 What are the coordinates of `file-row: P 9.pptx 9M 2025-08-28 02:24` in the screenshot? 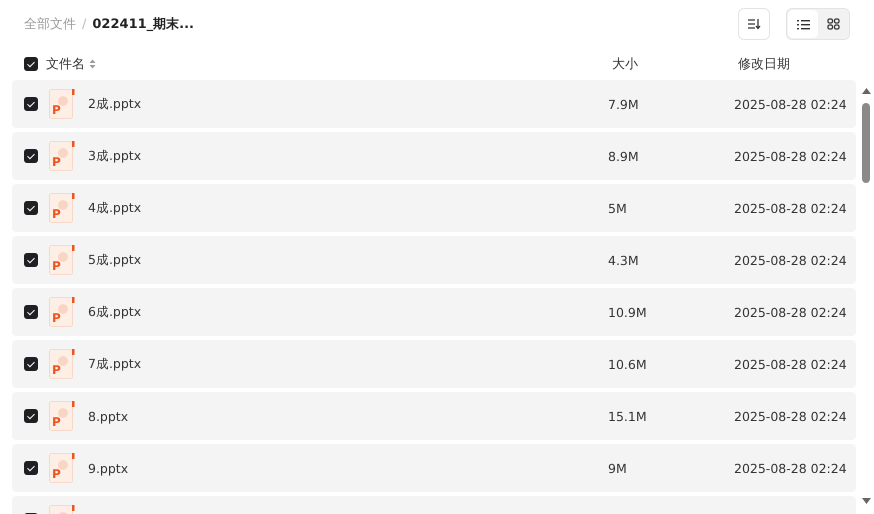 It's located at (434, 468).